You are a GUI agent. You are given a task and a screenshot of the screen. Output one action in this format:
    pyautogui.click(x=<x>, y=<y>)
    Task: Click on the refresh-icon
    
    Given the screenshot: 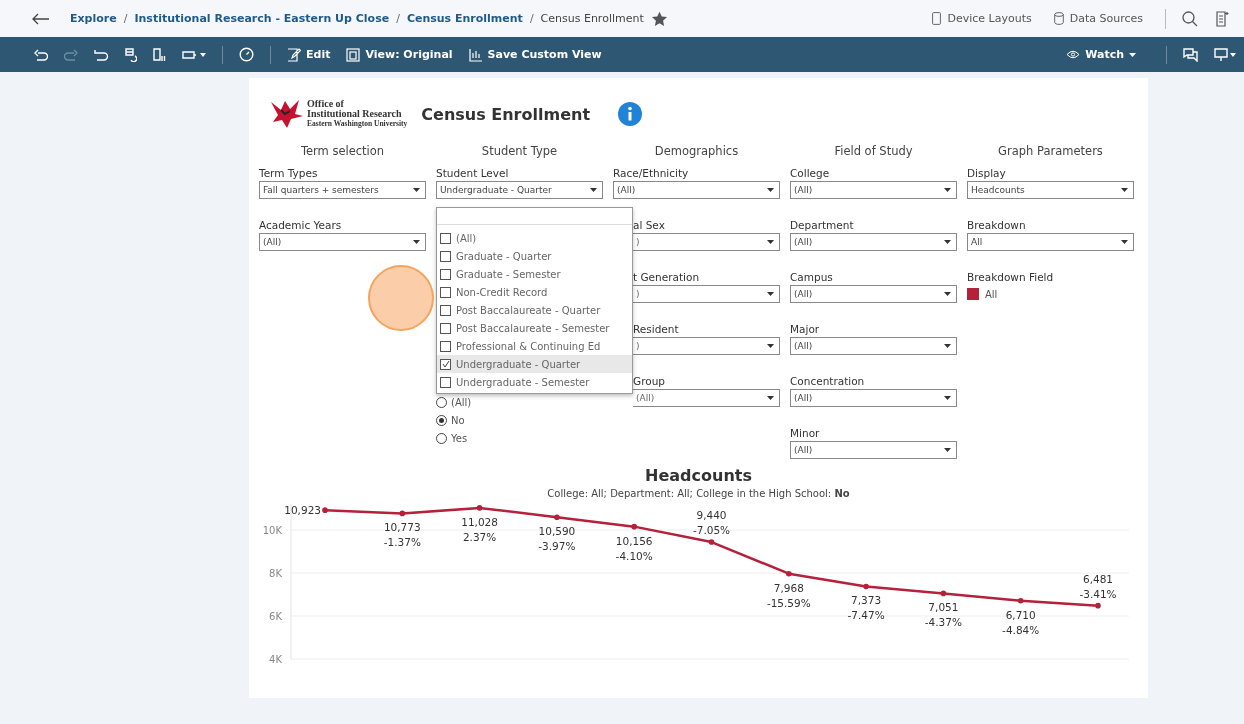 What is the action you would take?
    pyautogui.click(x=131, y=54)
    